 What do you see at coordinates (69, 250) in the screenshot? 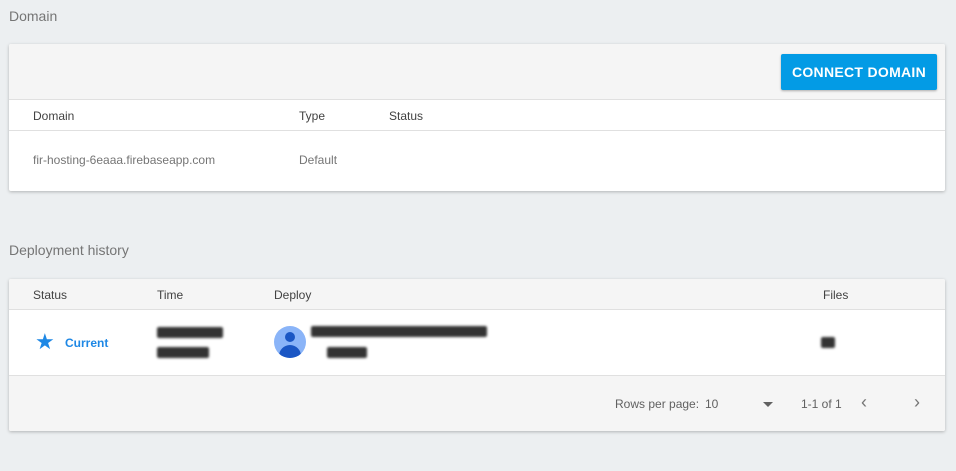
I see `deployment-section-title: Deployment history` at bounding box center [69, 250].